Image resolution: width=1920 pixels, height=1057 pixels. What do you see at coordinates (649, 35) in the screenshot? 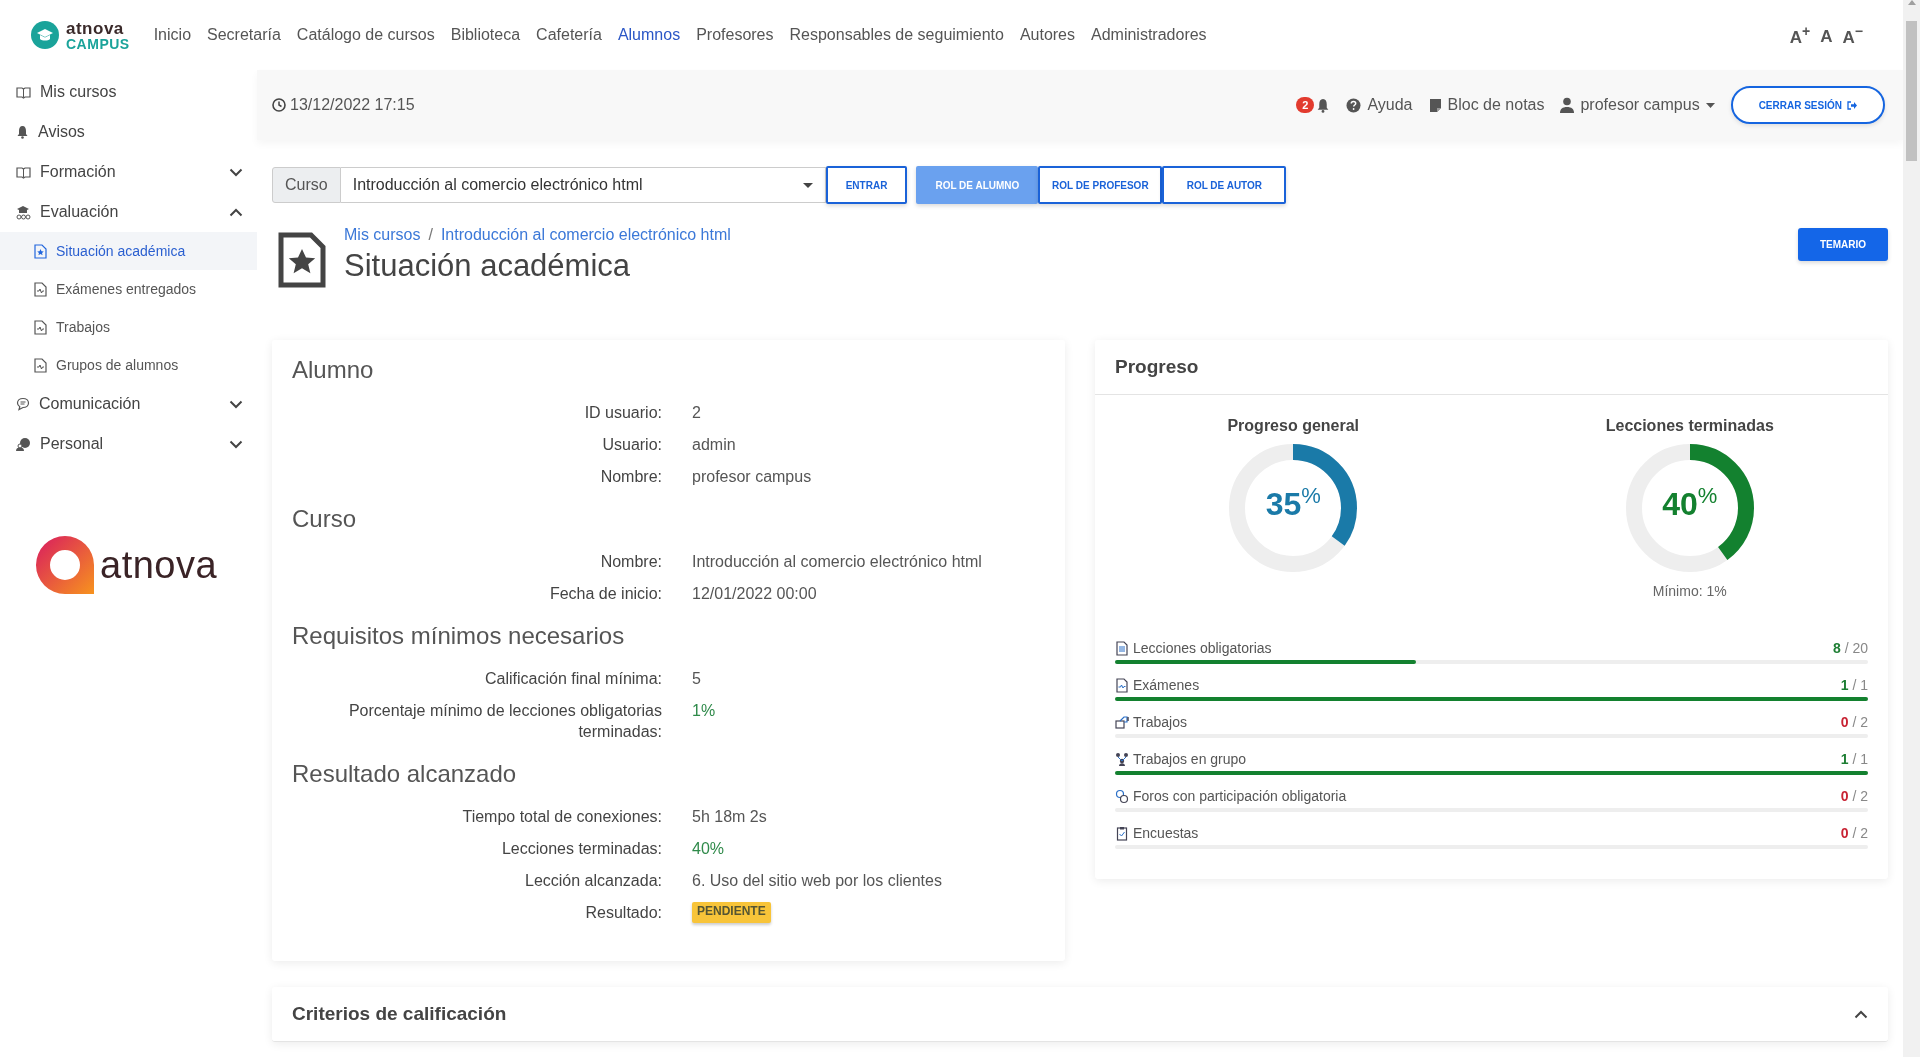
I see `nav-link: Alumnos` at bounding box center [649, 35].